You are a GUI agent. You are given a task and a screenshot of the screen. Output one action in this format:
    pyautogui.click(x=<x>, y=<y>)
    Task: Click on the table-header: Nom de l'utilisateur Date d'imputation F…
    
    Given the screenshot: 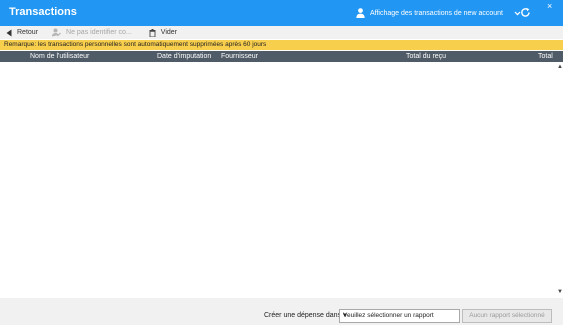 What is the action you would take?
    pyautogui.click(x=281, y=56)
    